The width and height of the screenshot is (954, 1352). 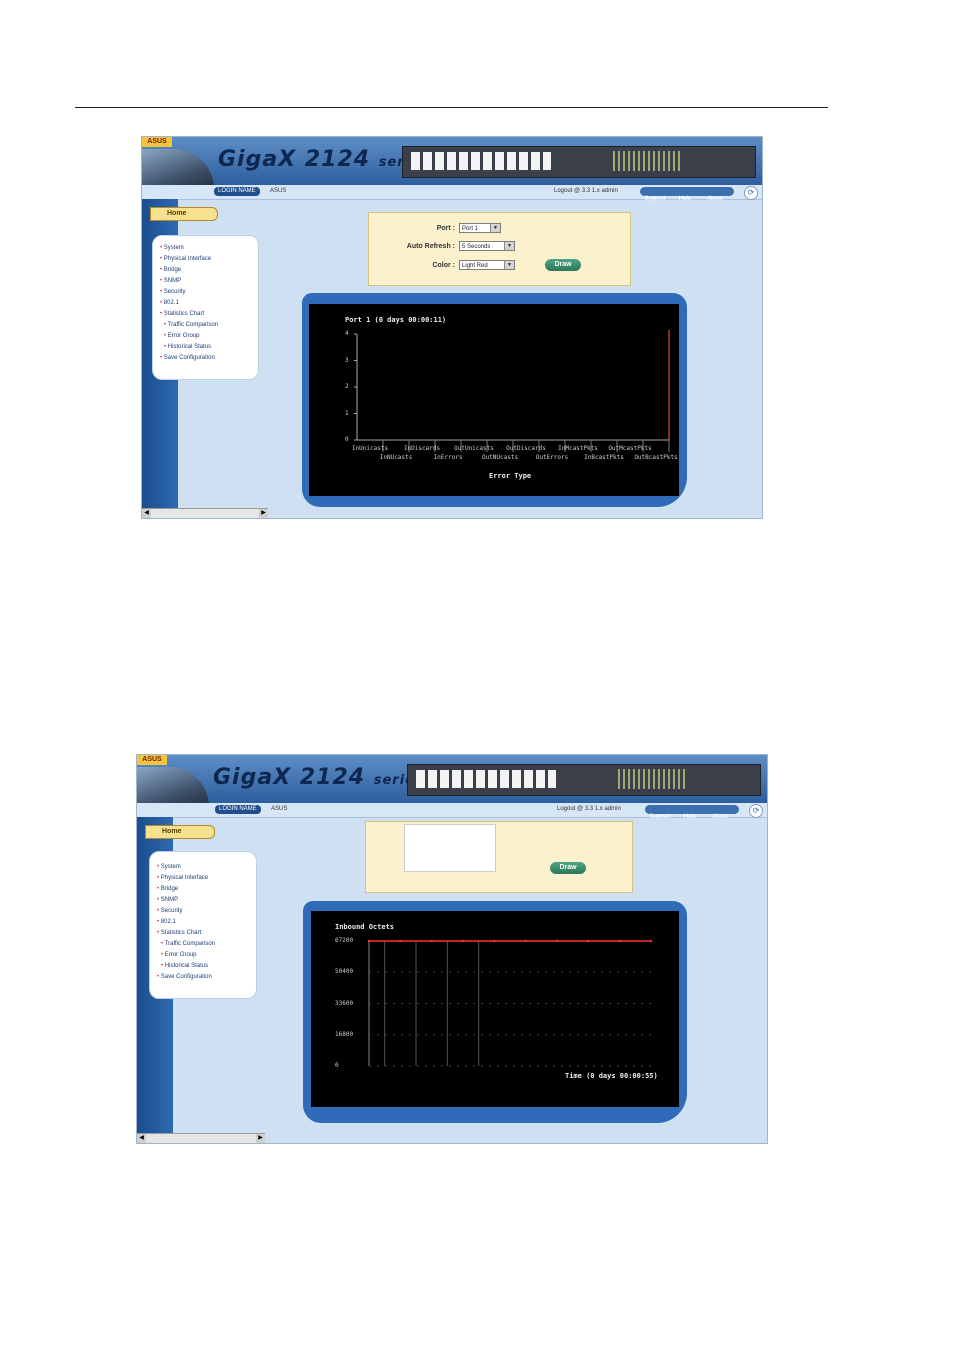 What do you see at coordinates (450, 848) in the screenshot?
I see `dropdown-list-area` at bounding box center [450, 848].